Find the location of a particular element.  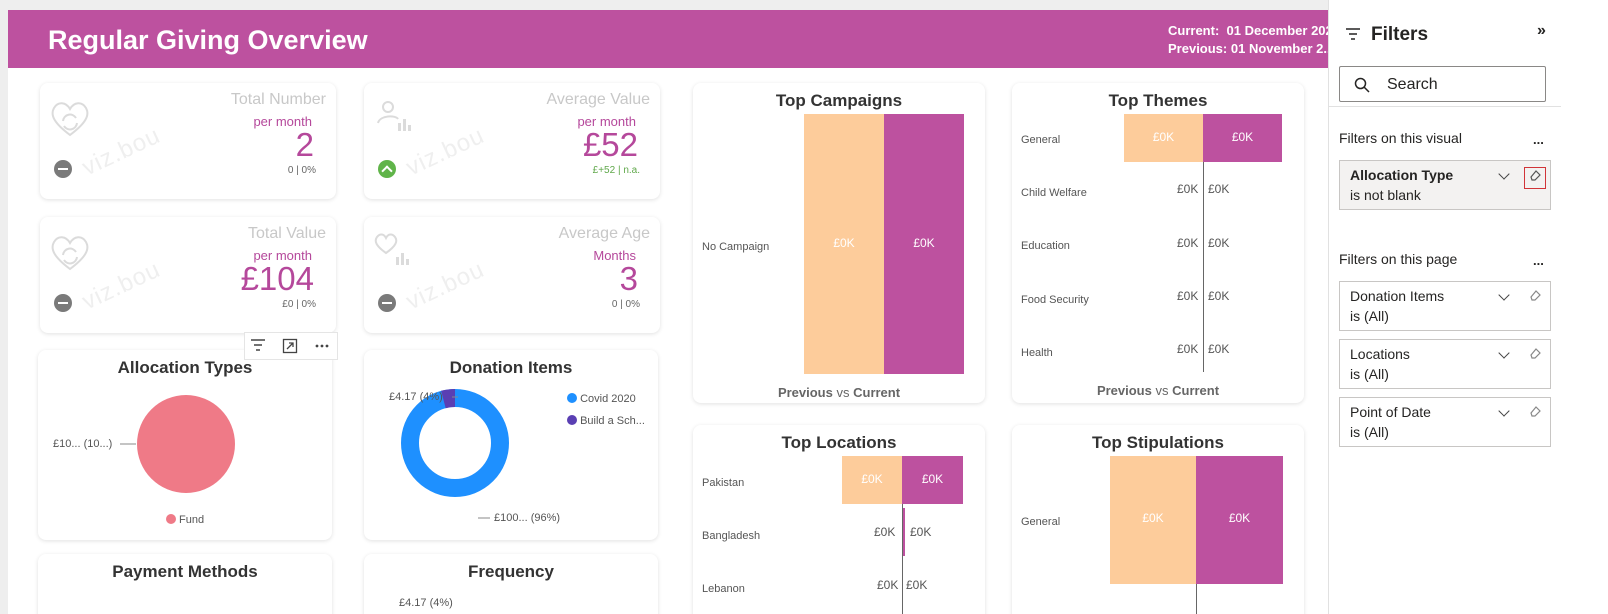

filters-title: Filters is located at coordinates (1400, 34).